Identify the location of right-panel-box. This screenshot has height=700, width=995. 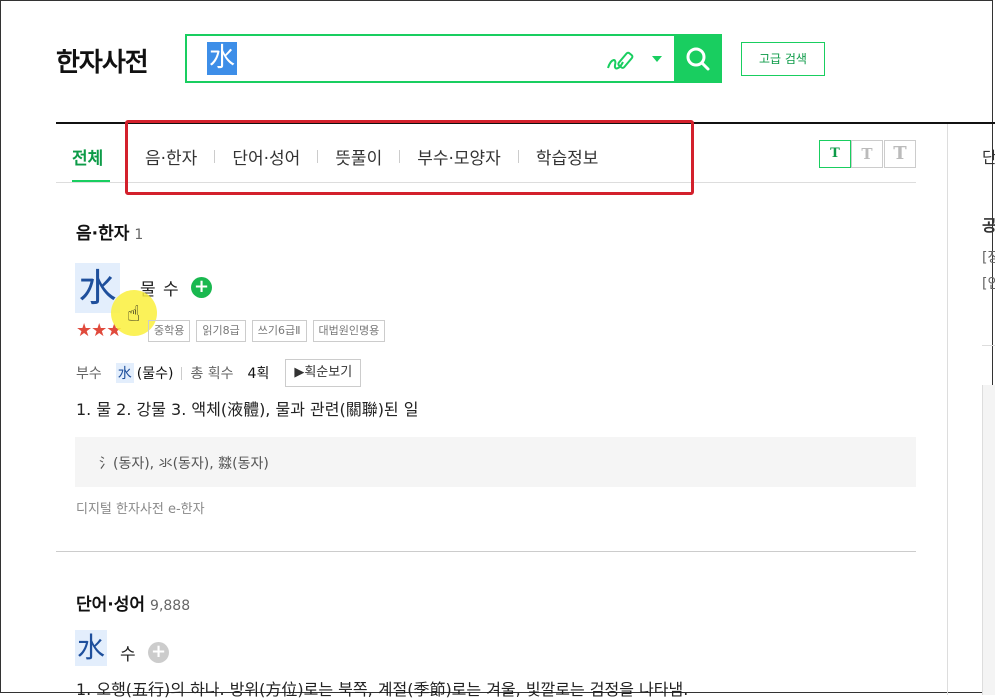
(988, 540).